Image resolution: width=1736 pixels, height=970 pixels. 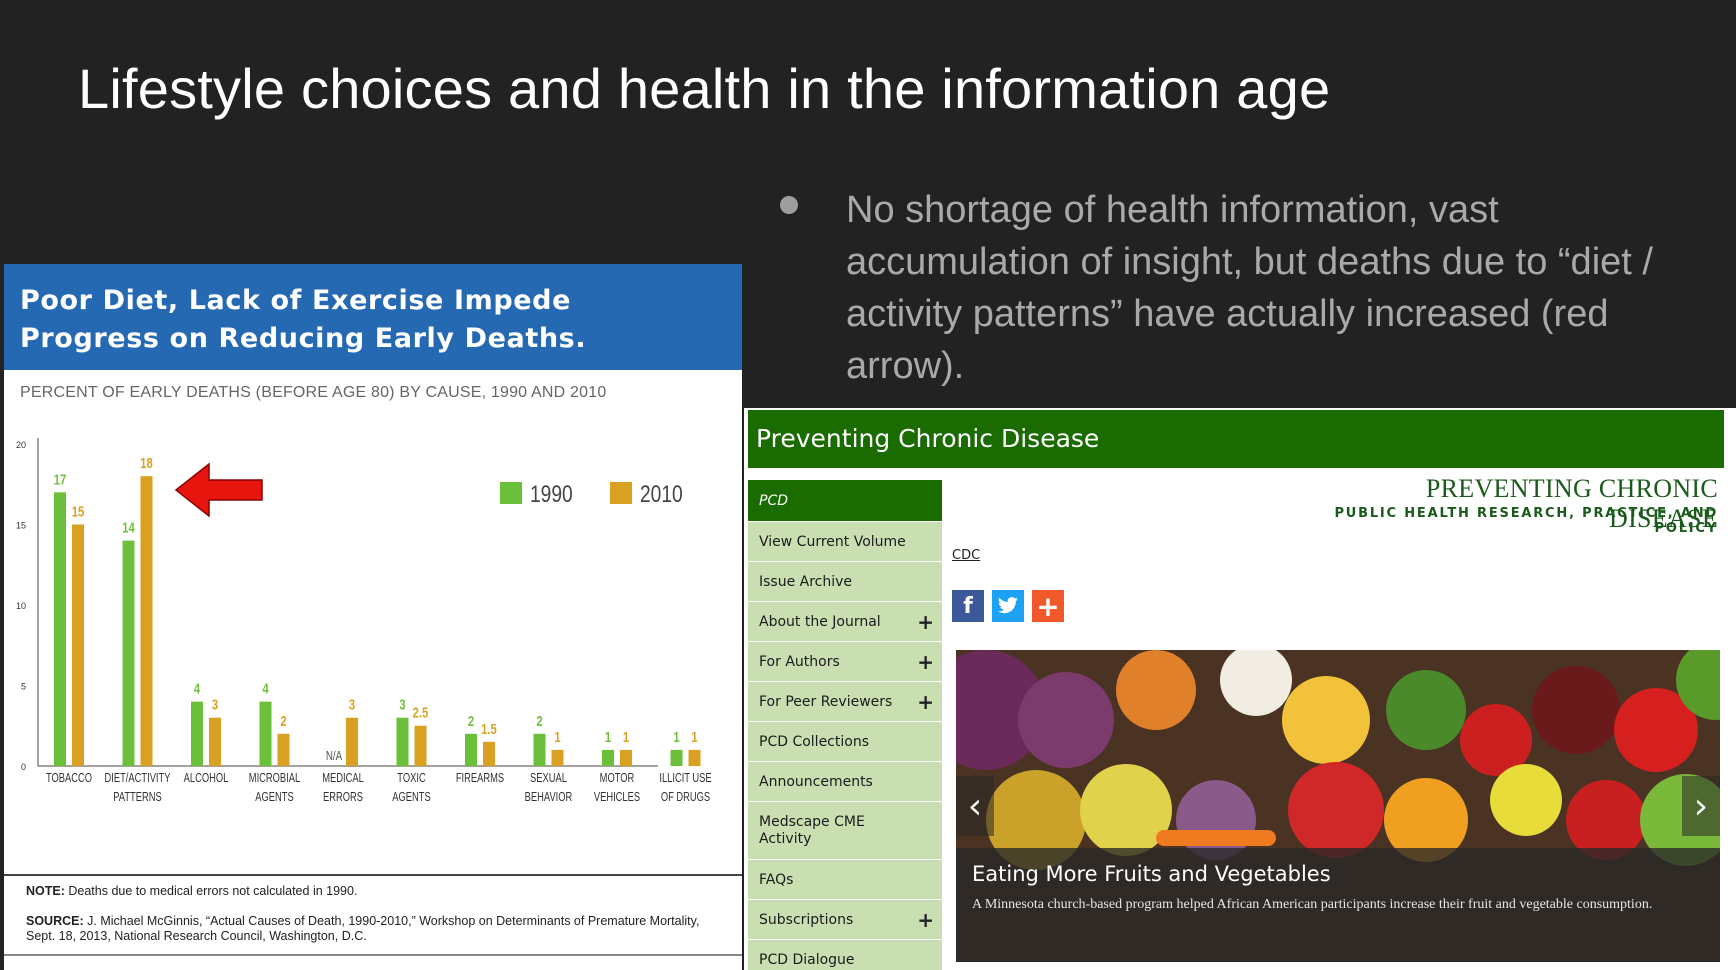 What do you see at coordinates (845, 880) in the screenshot?
I see `sidebar-item: FAQs` at bounding box center [845, 880].